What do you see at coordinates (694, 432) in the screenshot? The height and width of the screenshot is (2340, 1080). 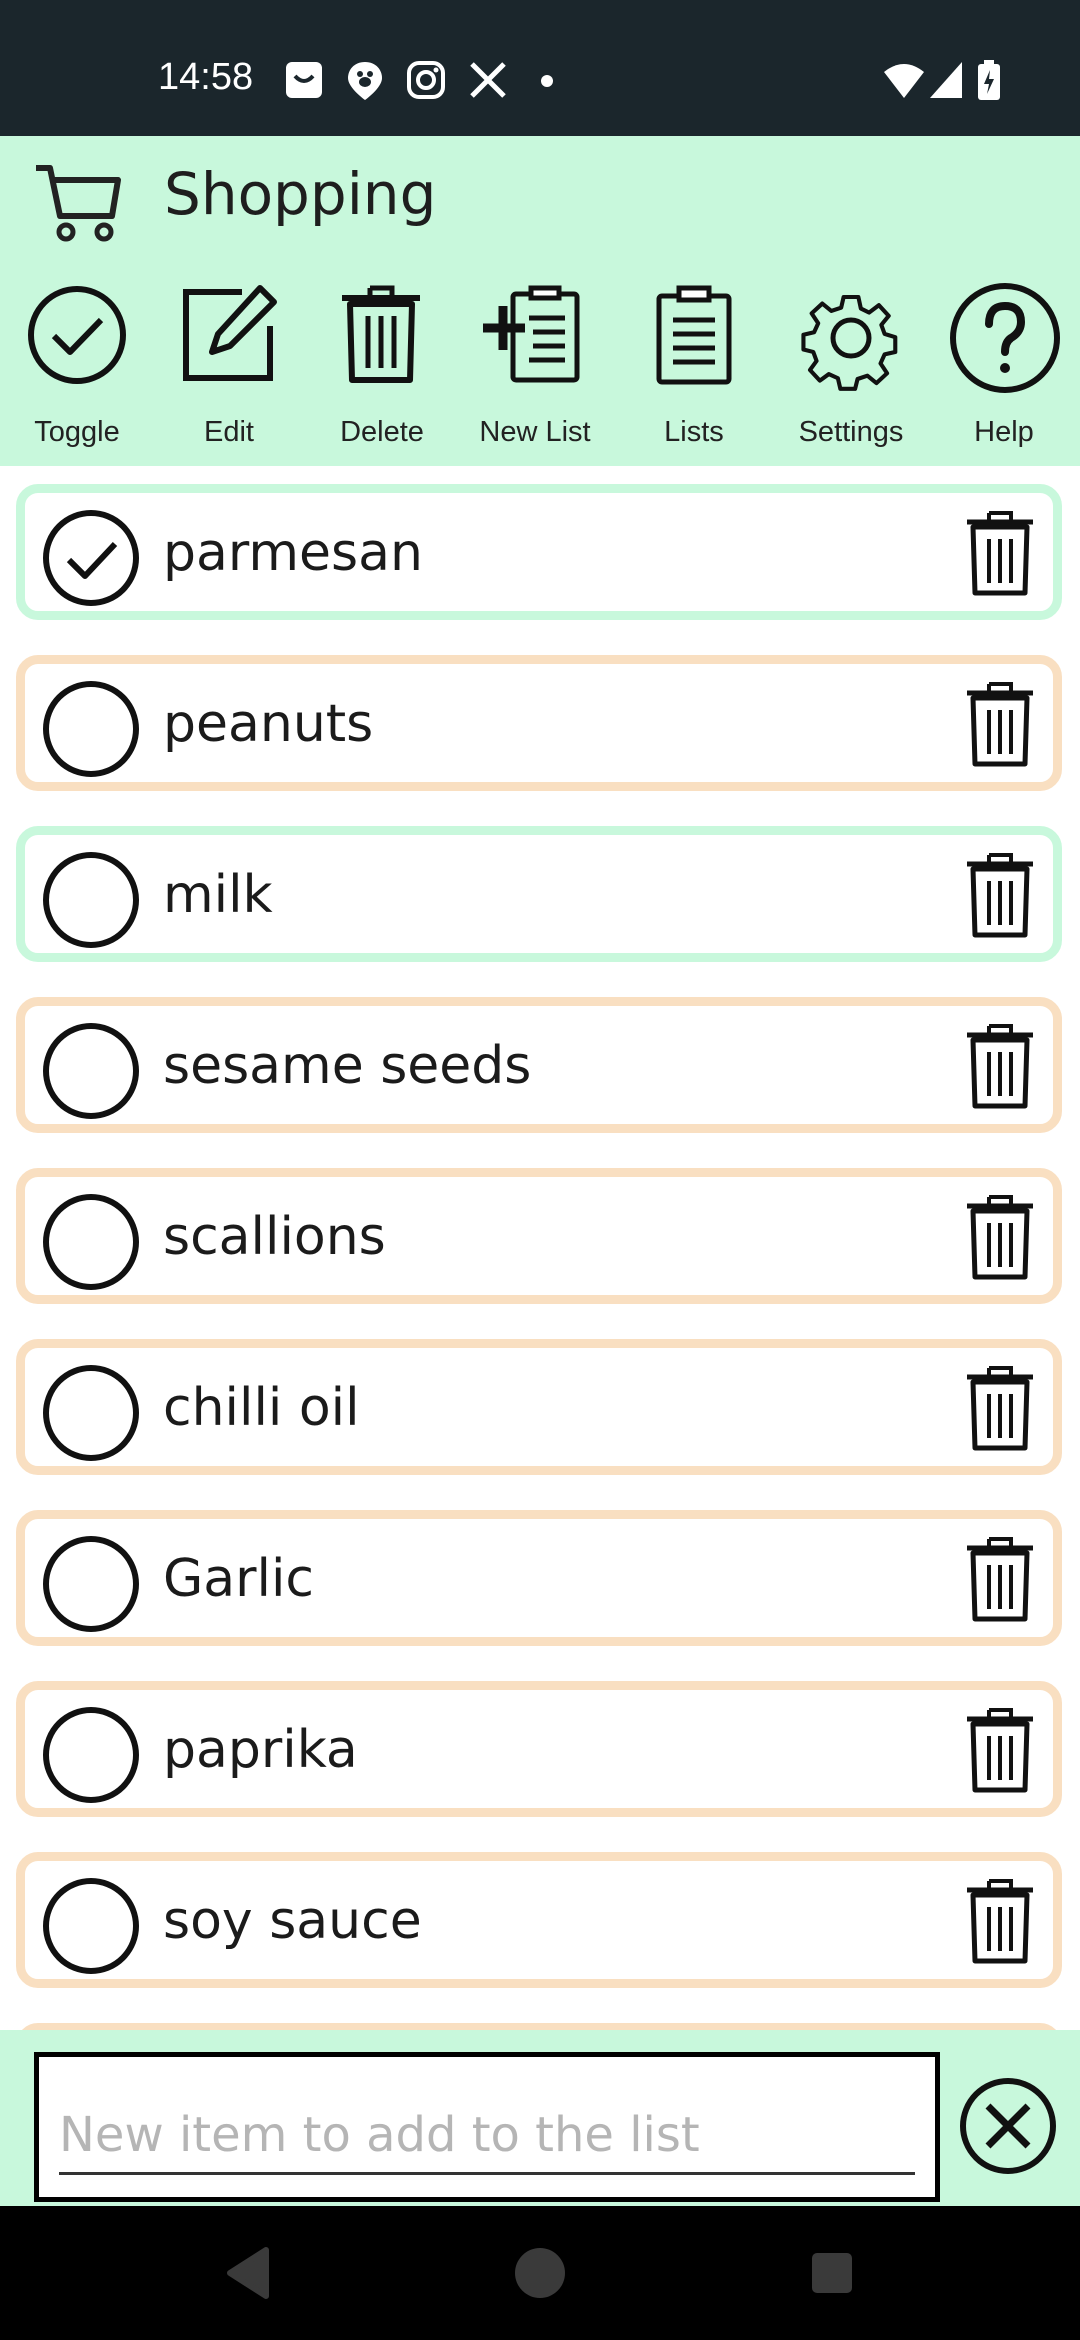 I see `lists-label: Lists` at bounding box center [694, 432].